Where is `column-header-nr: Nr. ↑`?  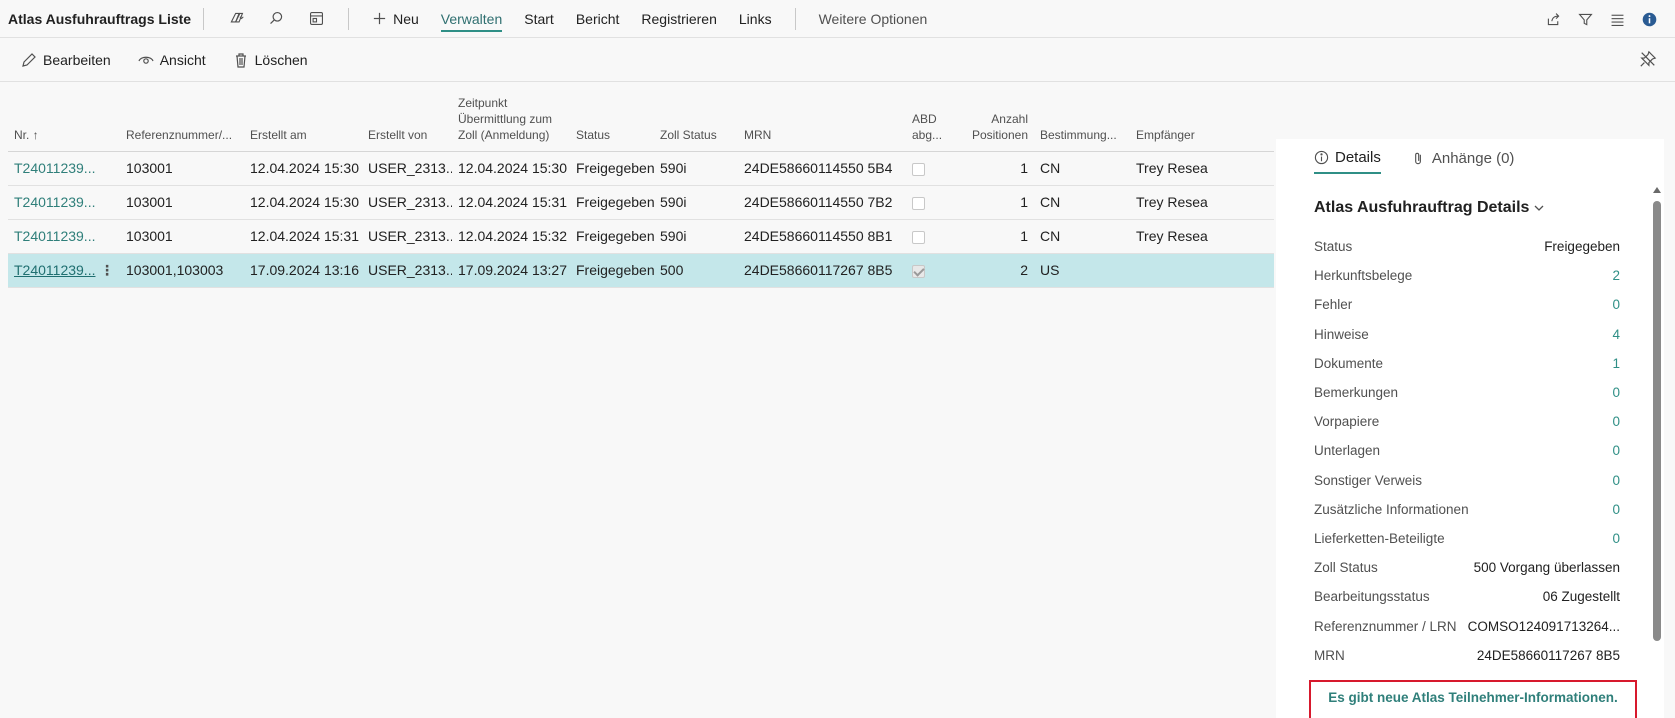
column-header-nr: Nr. ↑ is located at coordinates (64, 120).